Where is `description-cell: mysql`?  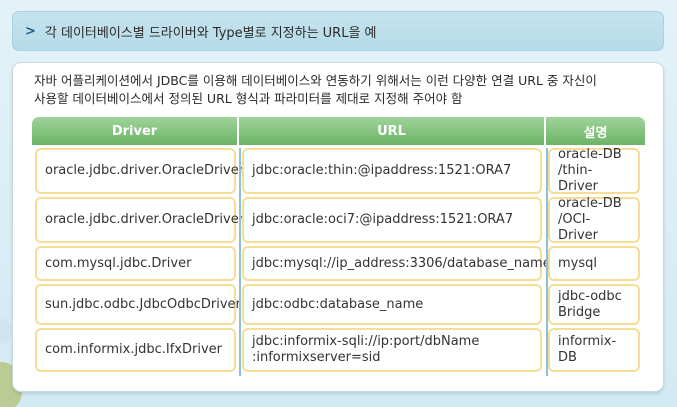 description-cell: mysql is located at coordinates (594, 263).